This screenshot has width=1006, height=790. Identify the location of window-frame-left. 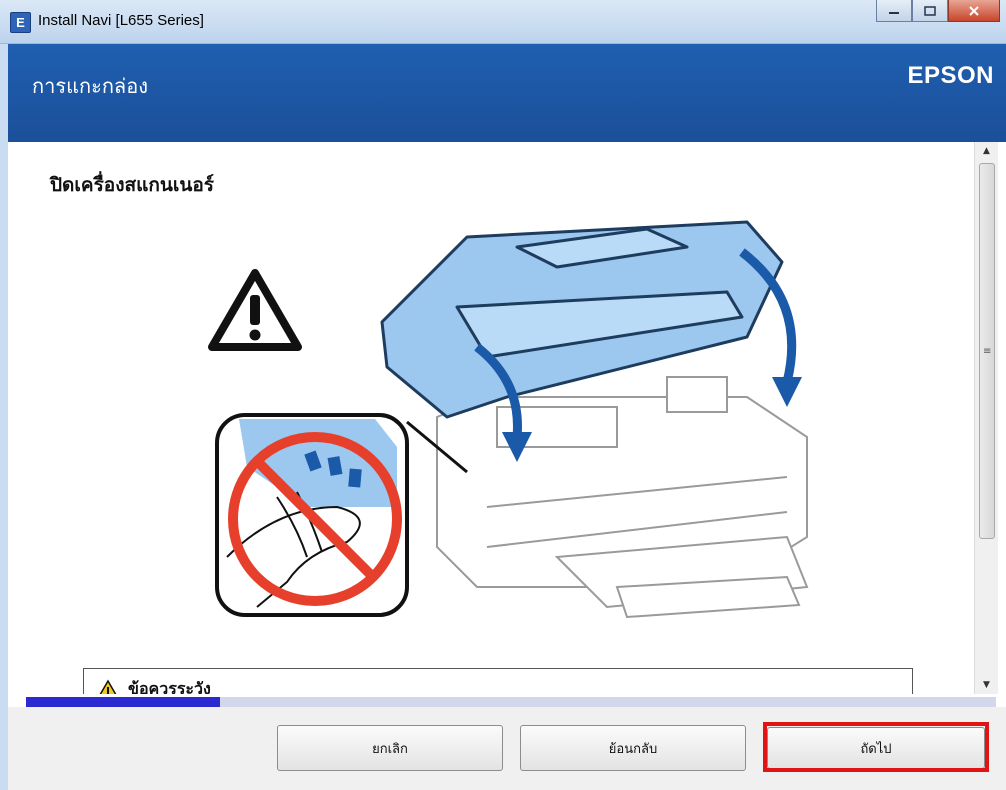
(4, 417).